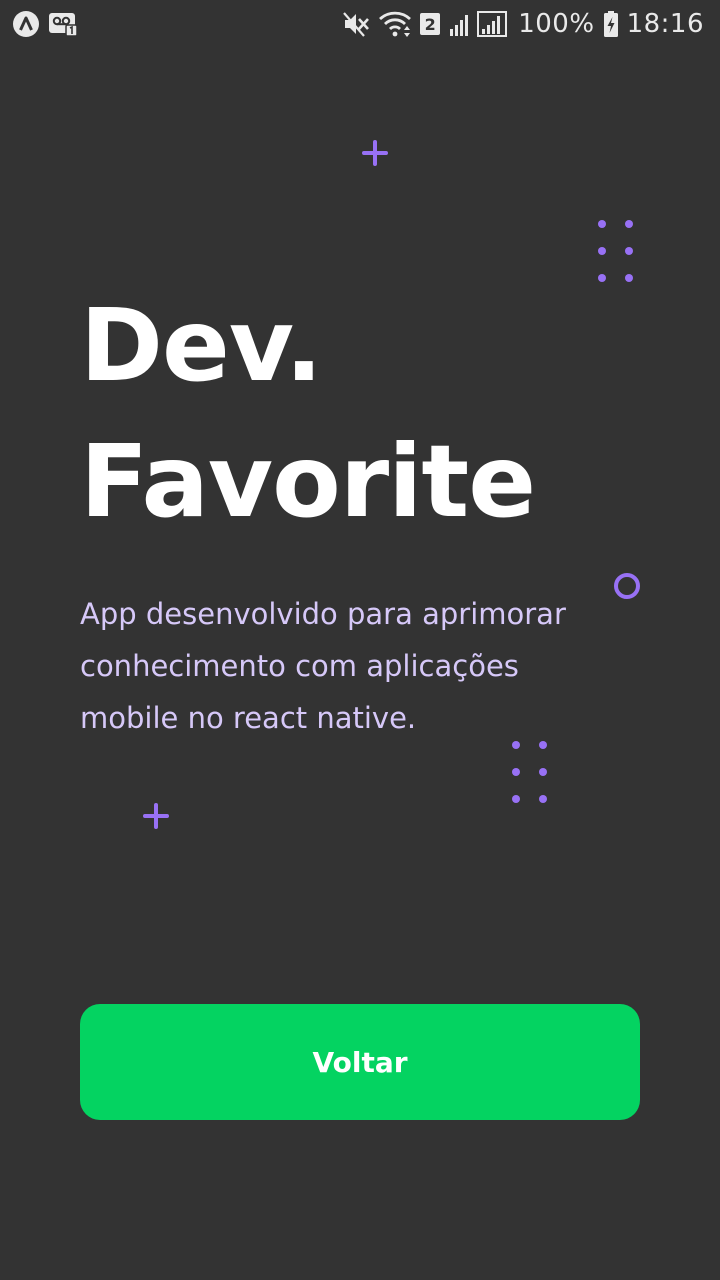 This screenshot has width=720, height=1280. Describe the element at coordinates (627, 586) in the screenshot. I see `ring-decoration-icon` at that location.